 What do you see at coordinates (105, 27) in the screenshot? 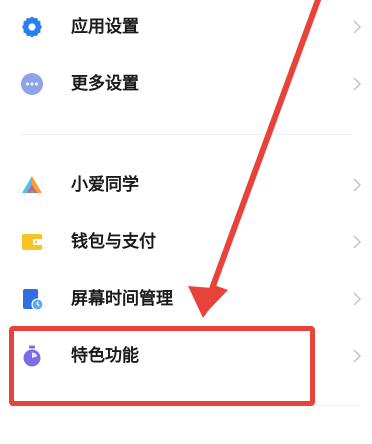
I see `settings-item-label: 应用设置` at bounding box center [105, 27].